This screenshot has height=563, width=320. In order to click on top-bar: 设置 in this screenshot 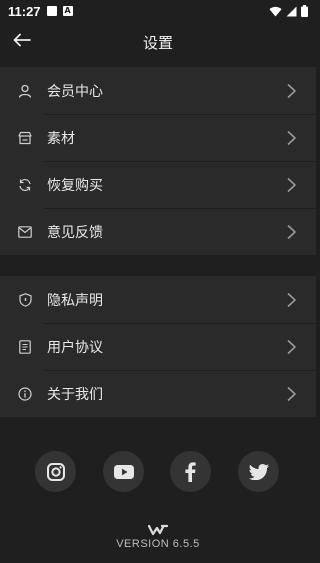, I will do `click(158, 42)`.